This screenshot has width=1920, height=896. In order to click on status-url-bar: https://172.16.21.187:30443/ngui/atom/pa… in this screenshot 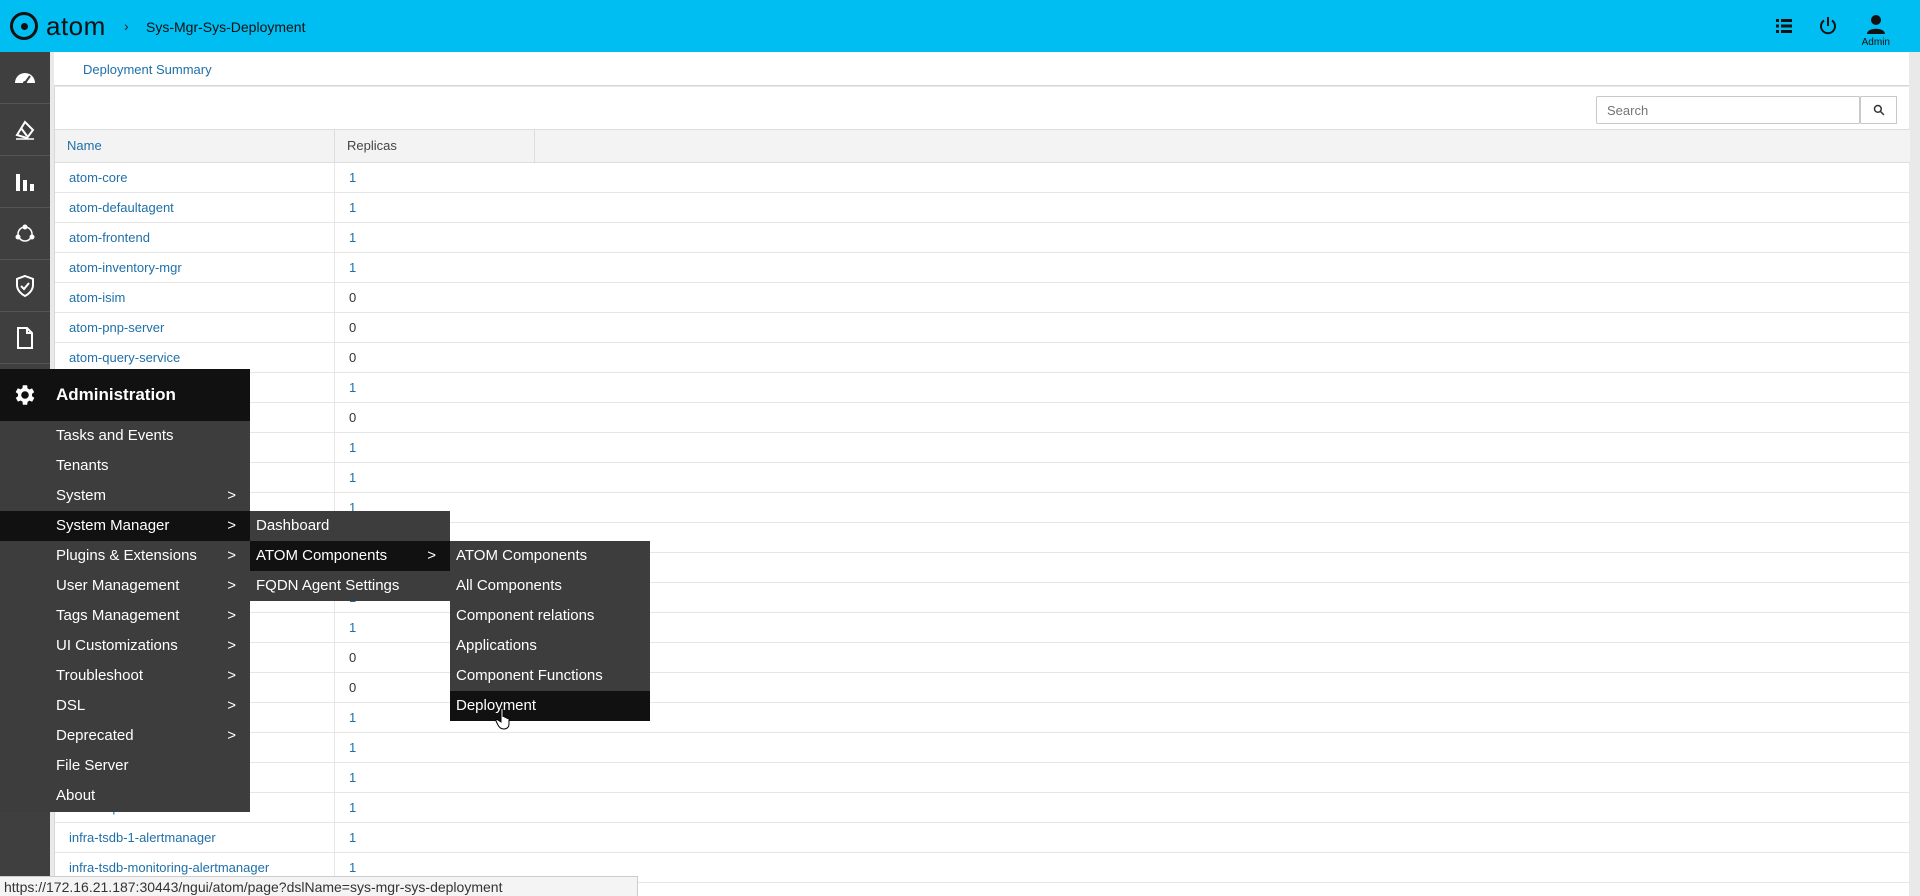, I will do `click(319, 886)`.